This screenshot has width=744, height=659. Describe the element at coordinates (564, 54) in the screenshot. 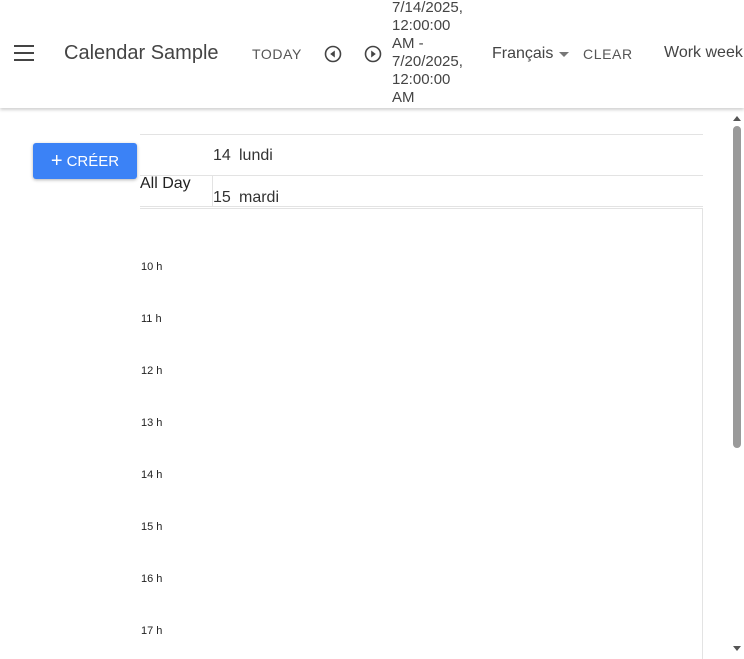

I see `dropdown-caret-icon` at that location.